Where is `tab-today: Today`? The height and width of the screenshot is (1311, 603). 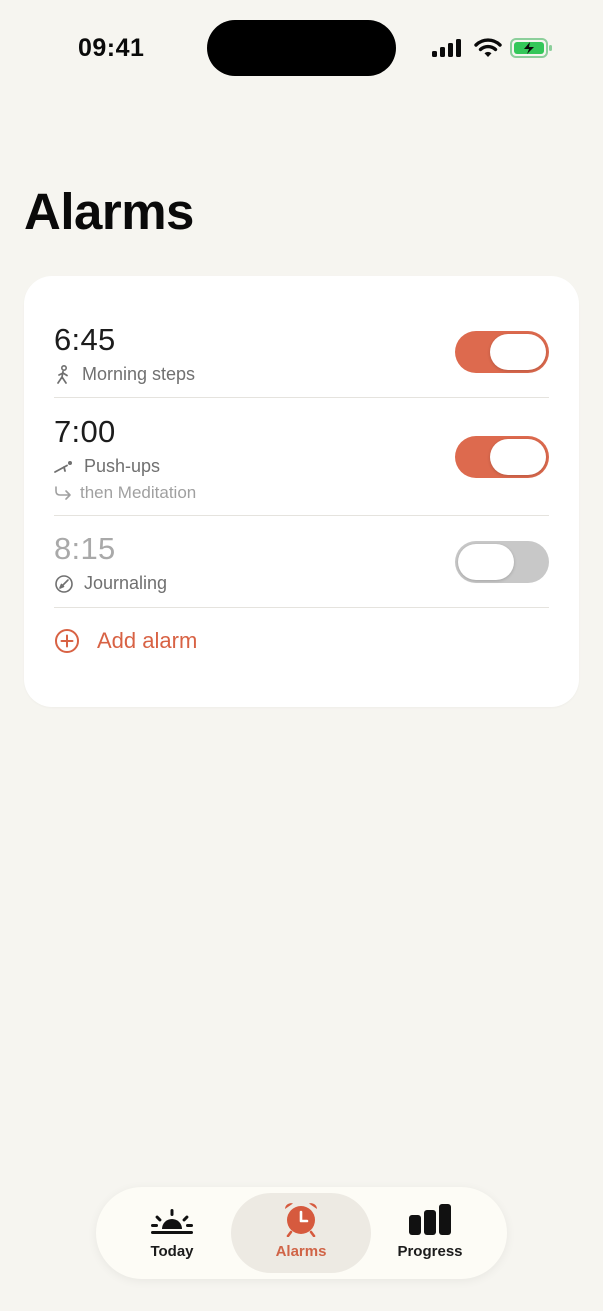 tab-today: Today is located at coordinates (172, 1233).